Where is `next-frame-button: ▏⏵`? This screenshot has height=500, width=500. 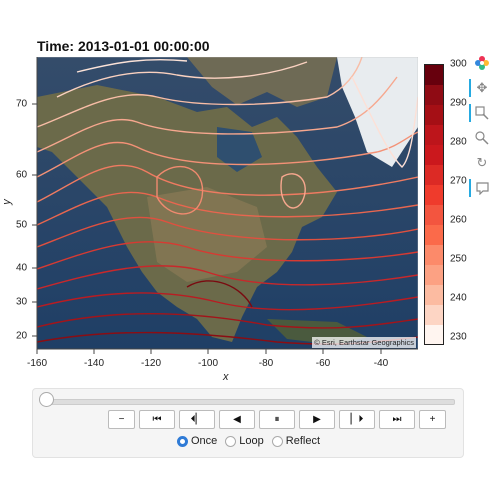 next-frame-button: ▏⏵ is located at coordinates (357, 419).